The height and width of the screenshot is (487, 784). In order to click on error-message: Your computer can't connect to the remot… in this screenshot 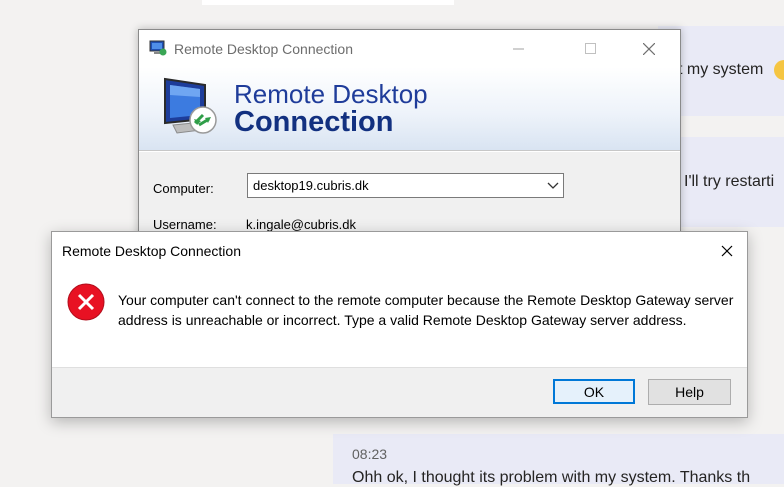, I will do `click(426, 310)`.